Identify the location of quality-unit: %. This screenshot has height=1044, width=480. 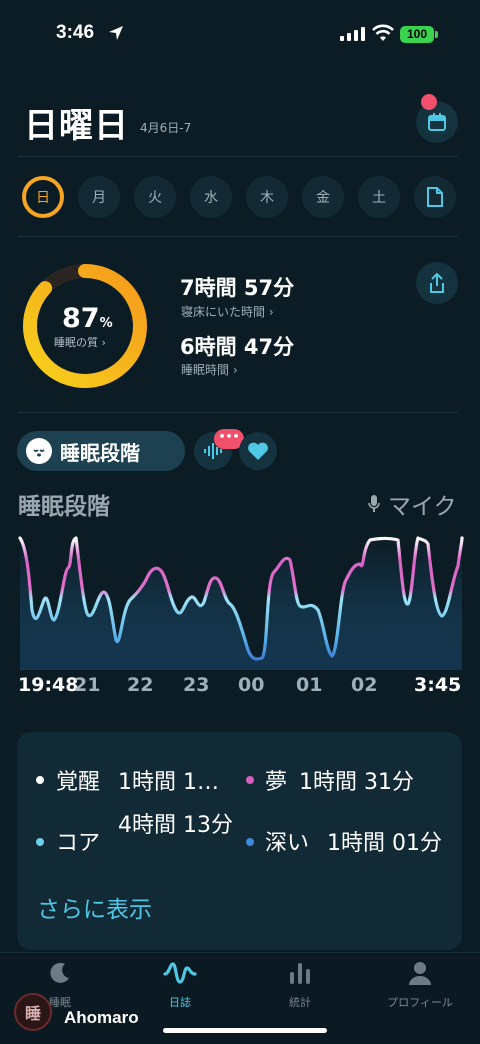
(106, 323).